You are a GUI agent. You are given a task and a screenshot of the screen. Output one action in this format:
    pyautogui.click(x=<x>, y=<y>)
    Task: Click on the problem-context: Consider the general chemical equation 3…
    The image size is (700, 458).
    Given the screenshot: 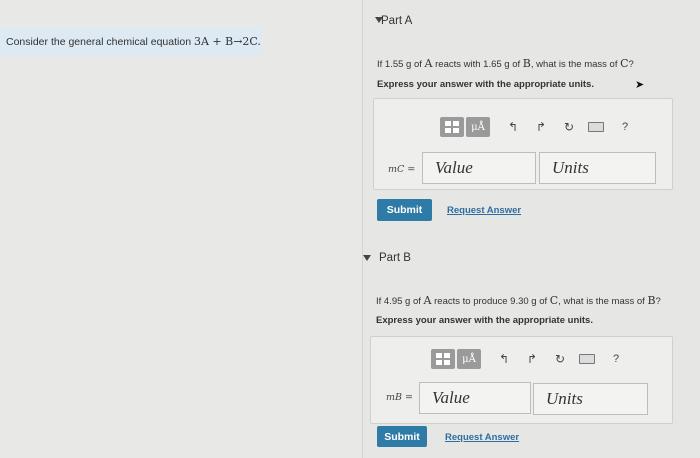 What is the action you would take?
    pyautogui.click(x=131, y=42)
    